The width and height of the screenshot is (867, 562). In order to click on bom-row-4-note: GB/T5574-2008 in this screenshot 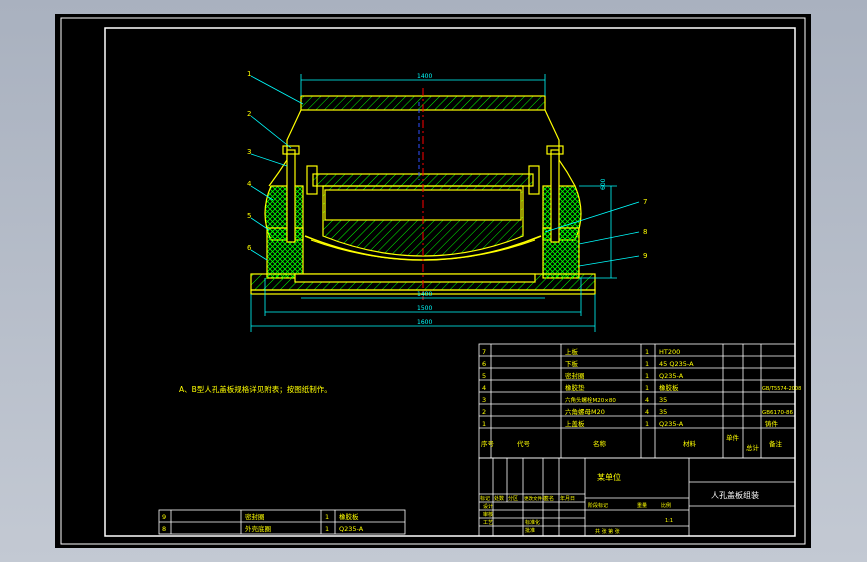, I will do `click(781, 389)`.